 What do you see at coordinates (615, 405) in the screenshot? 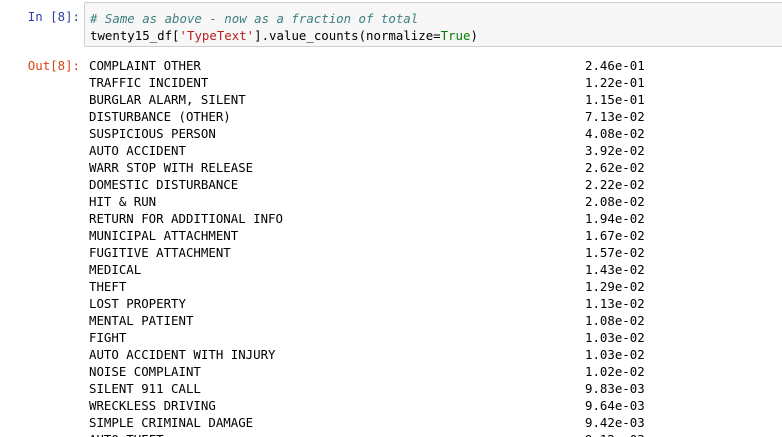
I see `output-row-value: 9.64e-03` at bounding box center [615, 405].